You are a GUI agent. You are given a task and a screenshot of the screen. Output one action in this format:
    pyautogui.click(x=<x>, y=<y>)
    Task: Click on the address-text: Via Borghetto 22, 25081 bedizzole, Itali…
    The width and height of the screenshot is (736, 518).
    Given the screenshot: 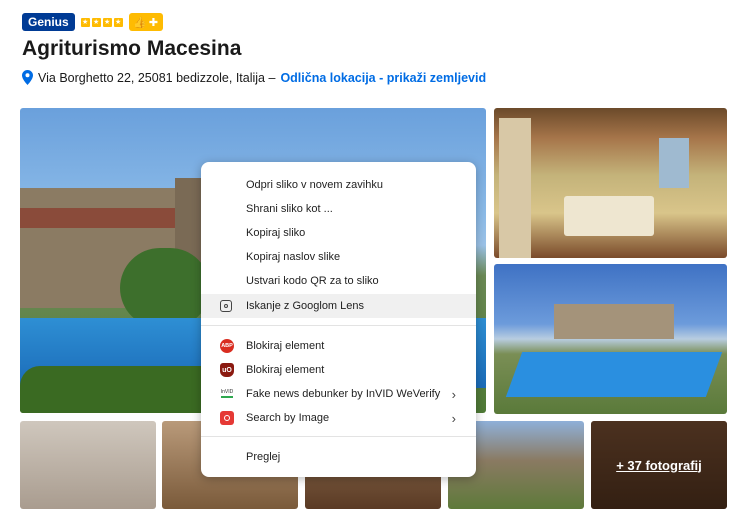 What is the action you would take?
    pyautogui.click(x=157, y=77)
    